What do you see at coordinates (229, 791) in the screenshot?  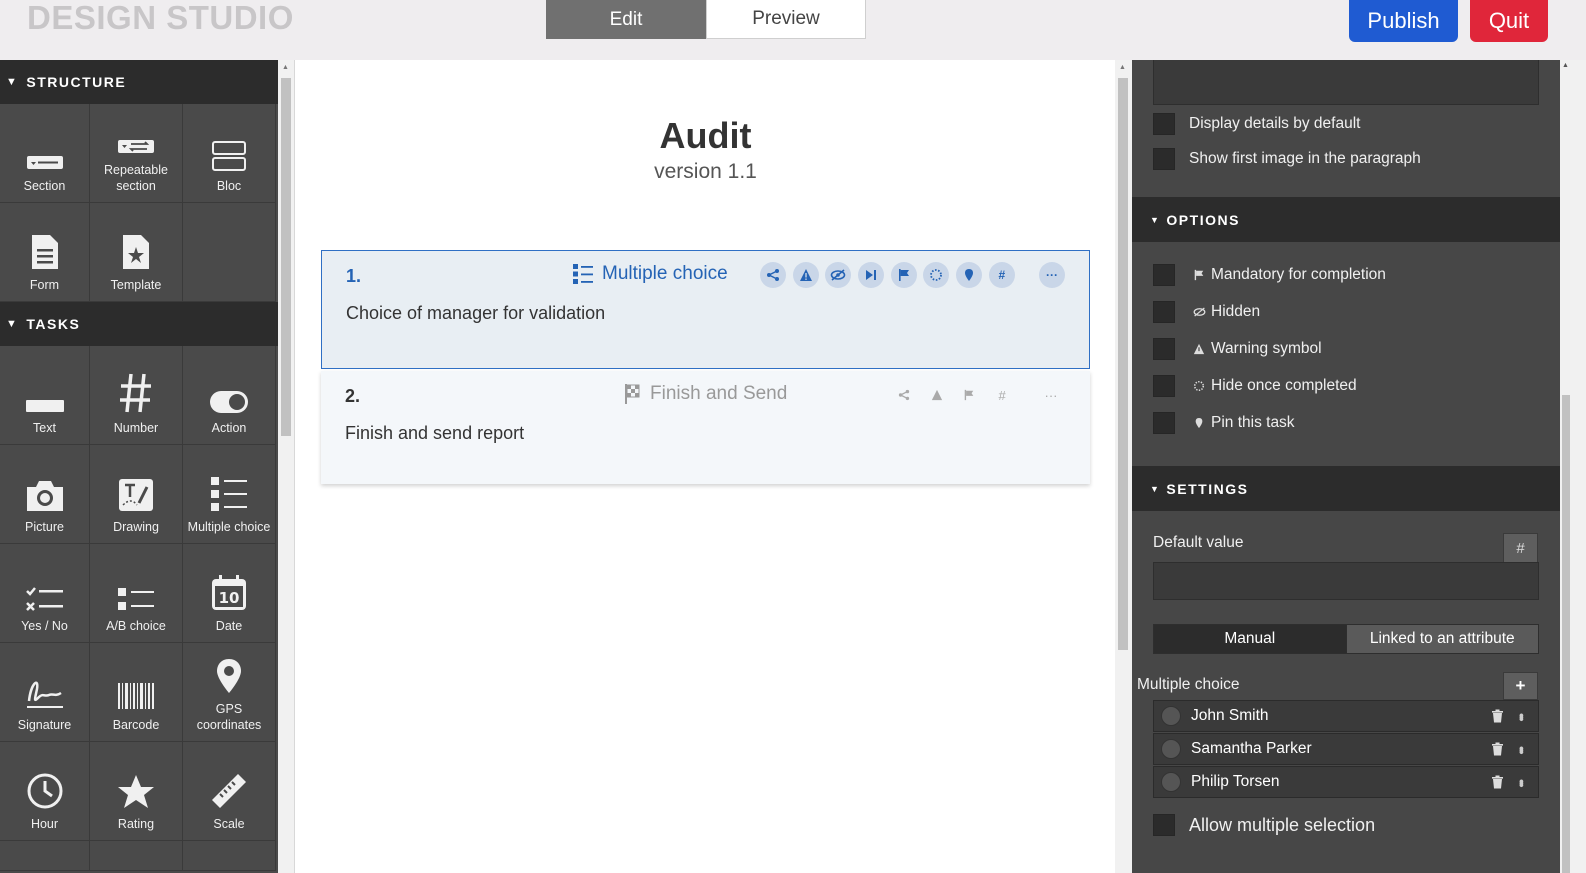 I see `tile-scale: Scale` at bounding box center [229, 791].